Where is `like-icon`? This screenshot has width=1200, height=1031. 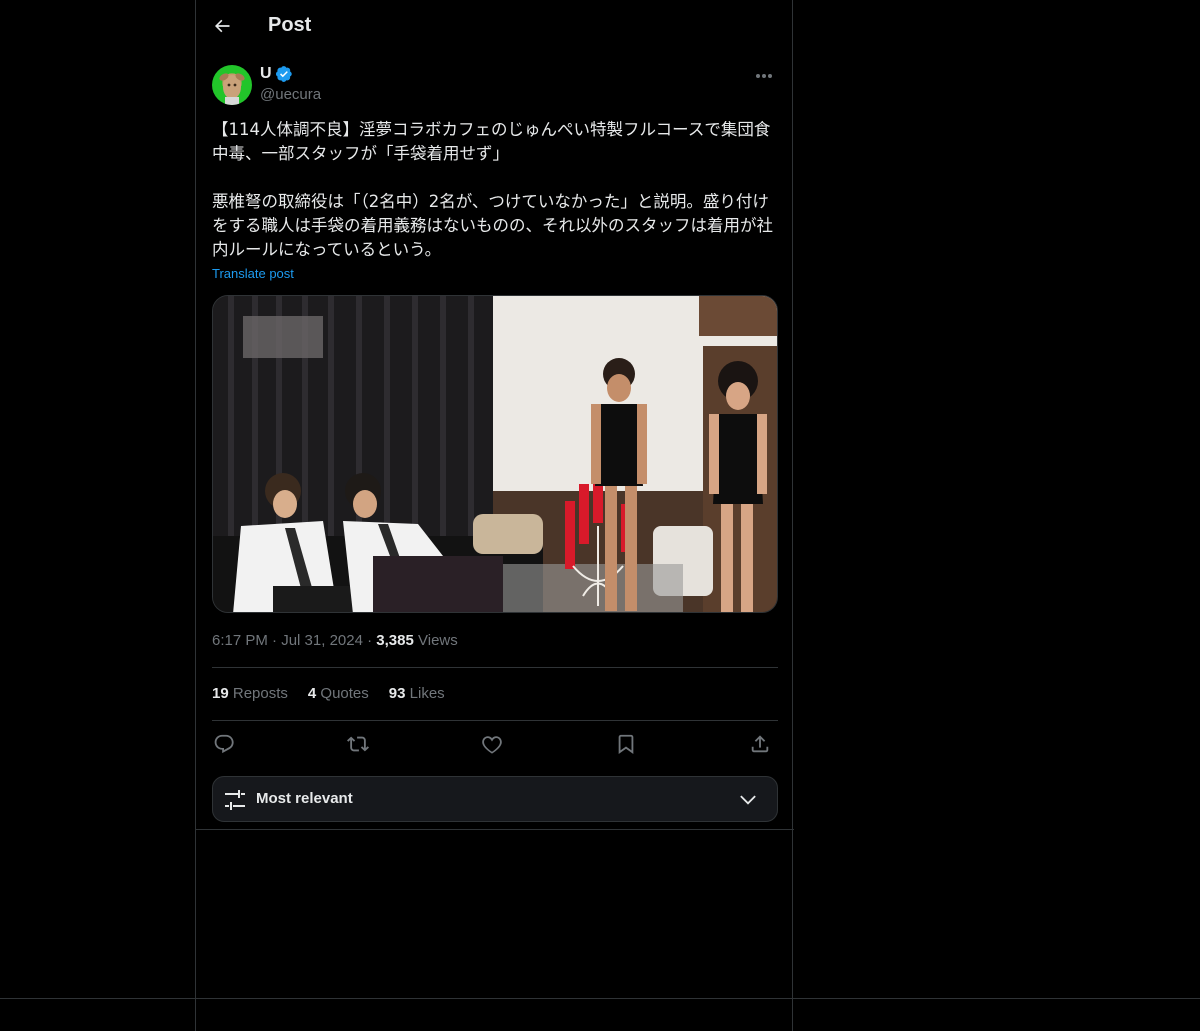 like-icon is located at coordinates (492, 745).